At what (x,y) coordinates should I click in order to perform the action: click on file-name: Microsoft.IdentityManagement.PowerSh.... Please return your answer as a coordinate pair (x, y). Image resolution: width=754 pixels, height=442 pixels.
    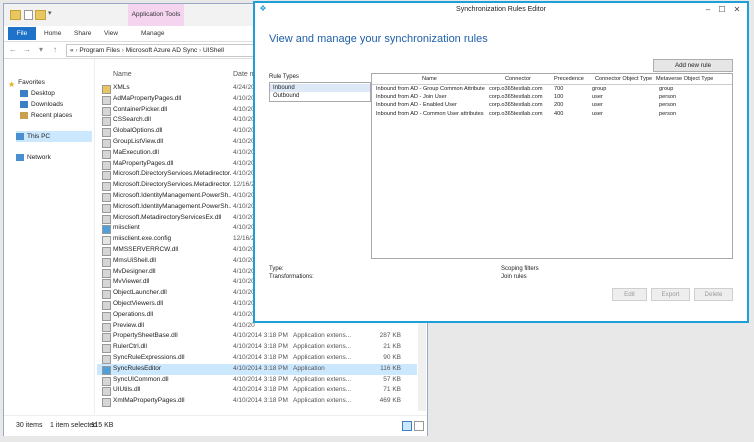
    Looking at the image, I should click on (172, 195).